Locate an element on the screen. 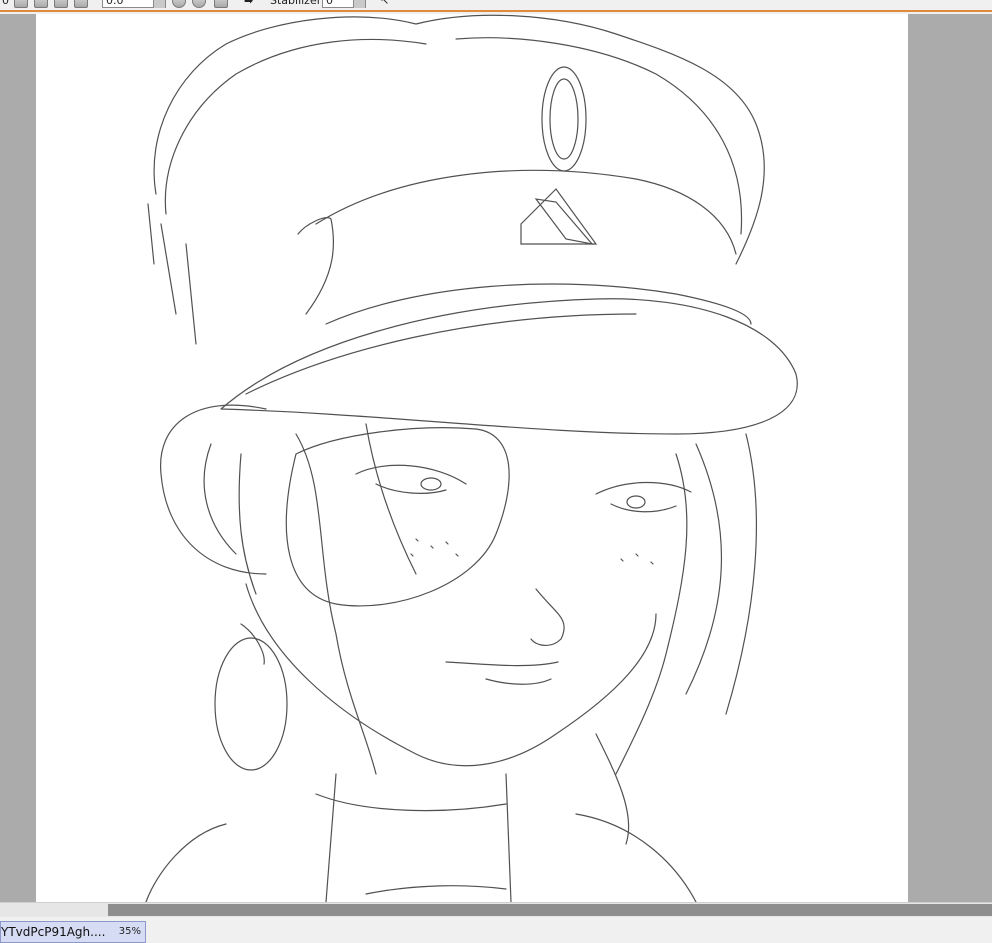 This screenshot has height=943, width=992. opacity-value: 0.0 is located at coordinates (115, 3).